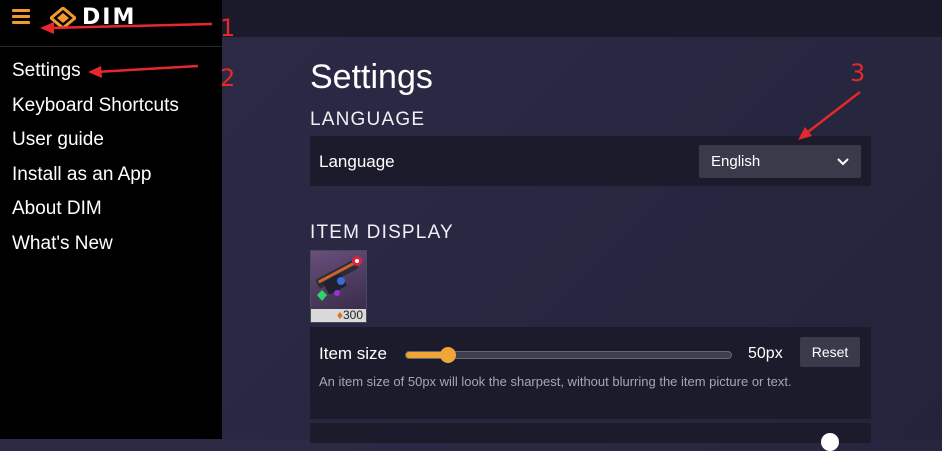 The width and height of the screenshot is (942, 451). What do you see at coordinates (228, 28) in the screenshot?
I see `annotation-1: 1` at bounding box center [228, 28].